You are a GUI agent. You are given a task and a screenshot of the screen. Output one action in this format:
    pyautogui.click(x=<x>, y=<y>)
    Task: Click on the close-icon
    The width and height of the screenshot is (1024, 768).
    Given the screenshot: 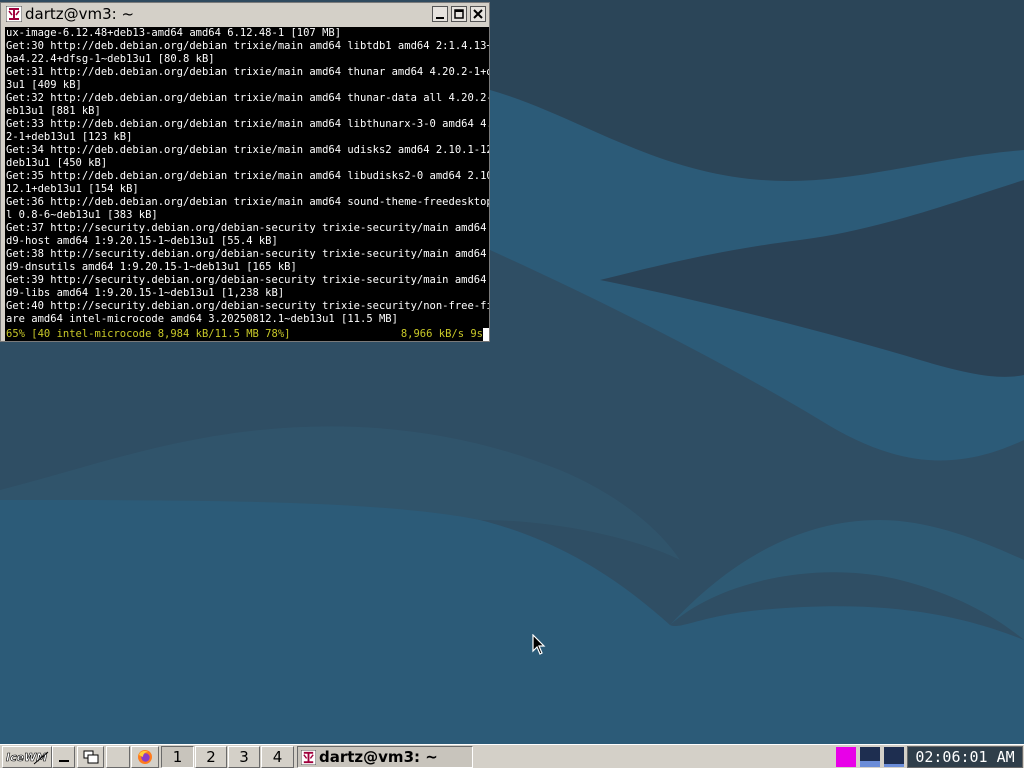 What is the action you would take?
    pyautogui.click(x=478, y=14)
    